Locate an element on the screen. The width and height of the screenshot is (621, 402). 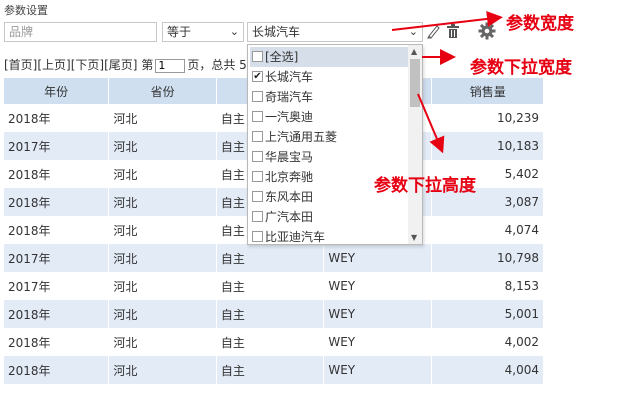
annotation-dropdown-height: 参数下拉高度 is located at coordinates (425, 186).